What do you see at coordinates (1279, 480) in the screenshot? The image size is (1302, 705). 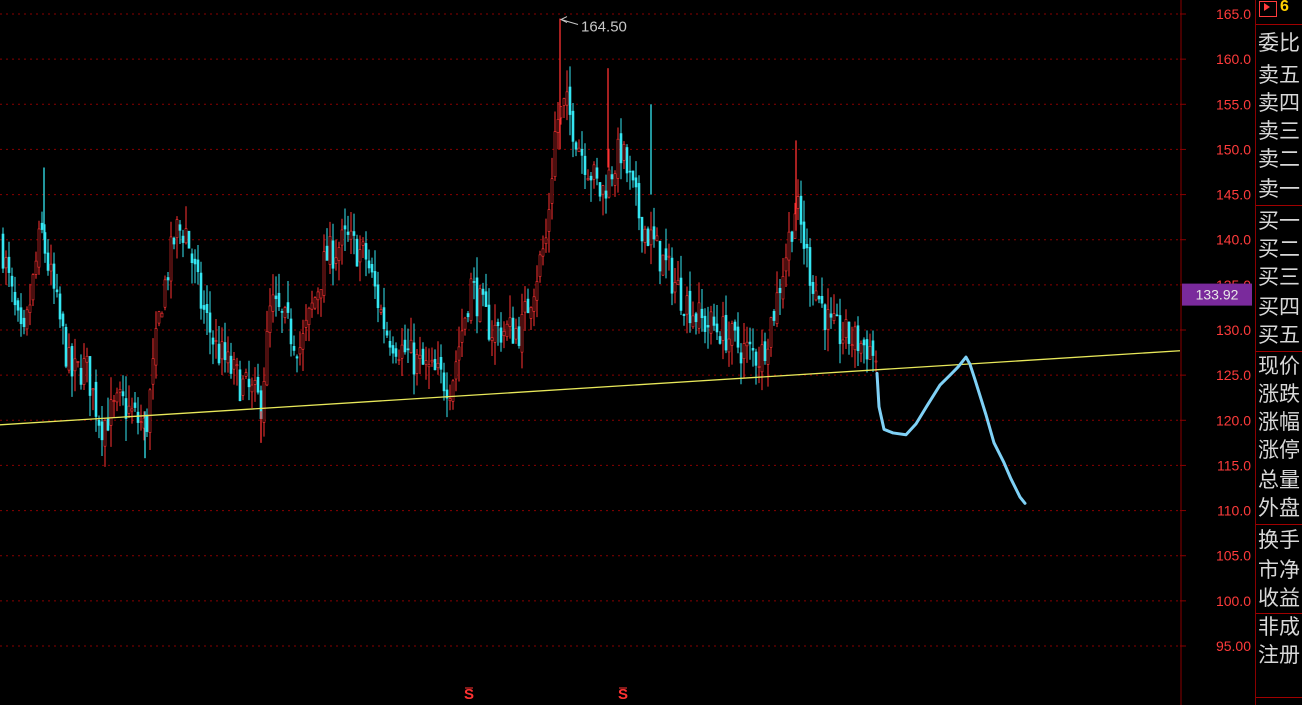 I see `panel-label-volume: 总量` at bounding box center [1279, 480].